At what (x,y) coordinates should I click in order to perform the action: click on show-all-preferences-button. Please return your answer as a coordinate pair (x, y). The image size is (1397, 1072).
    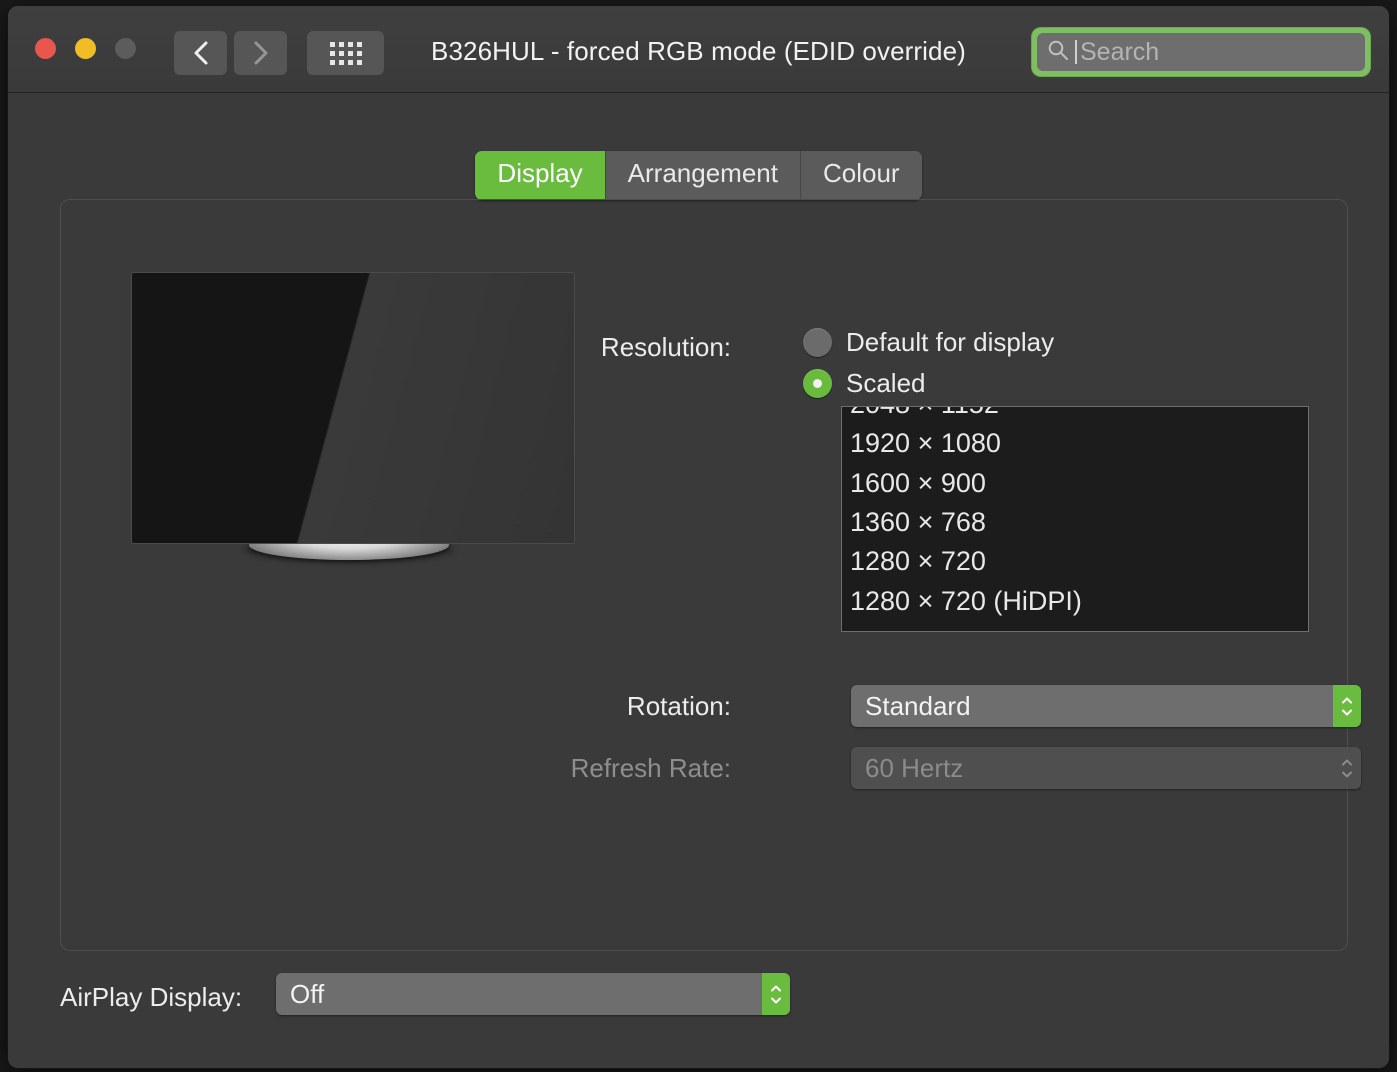
    Looking at the image, I should click on (345, 53).